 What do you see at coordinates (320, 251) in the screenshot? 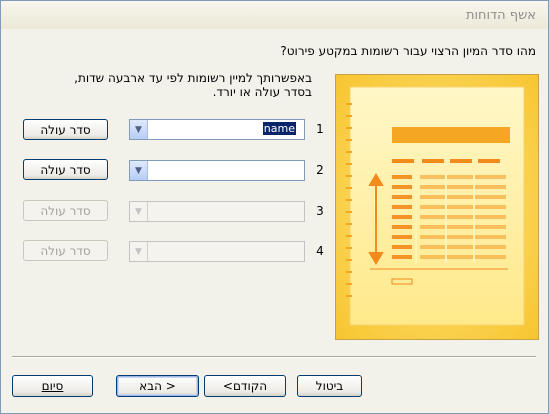
I see `sort-row-number-4: 4` at bounding box center [320, 251].